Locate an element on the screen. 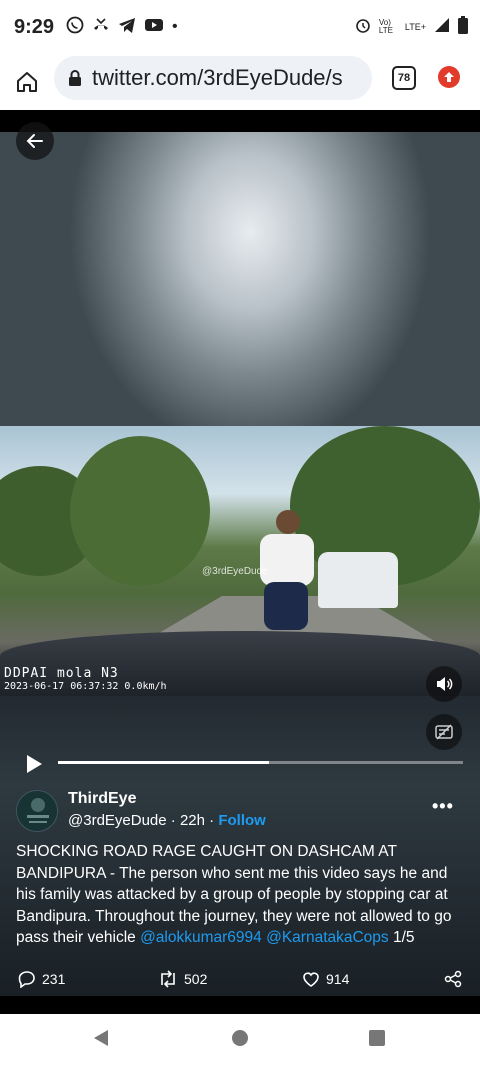 The image size is (480, 1066). circle-home-icon is located at coordinates (240, 1038).